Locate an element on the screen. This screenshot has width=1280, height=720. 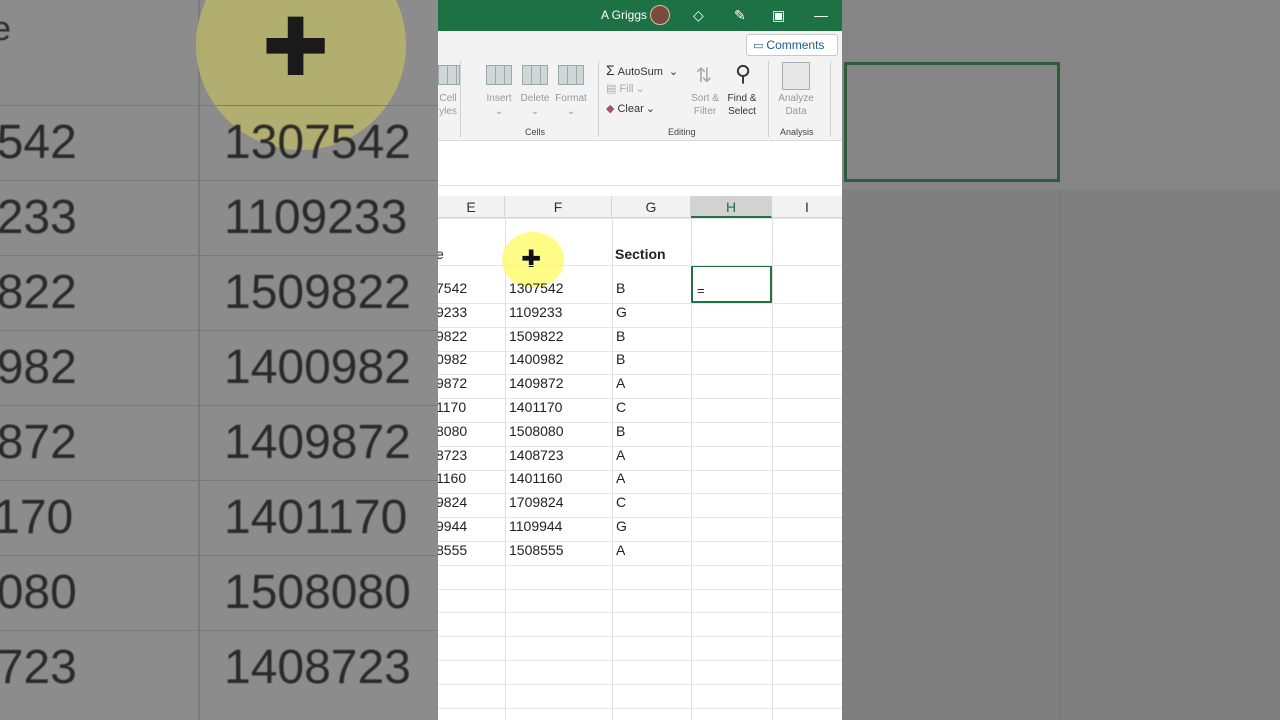
cell-f: 1508555 is located at coordinates (536, 550).